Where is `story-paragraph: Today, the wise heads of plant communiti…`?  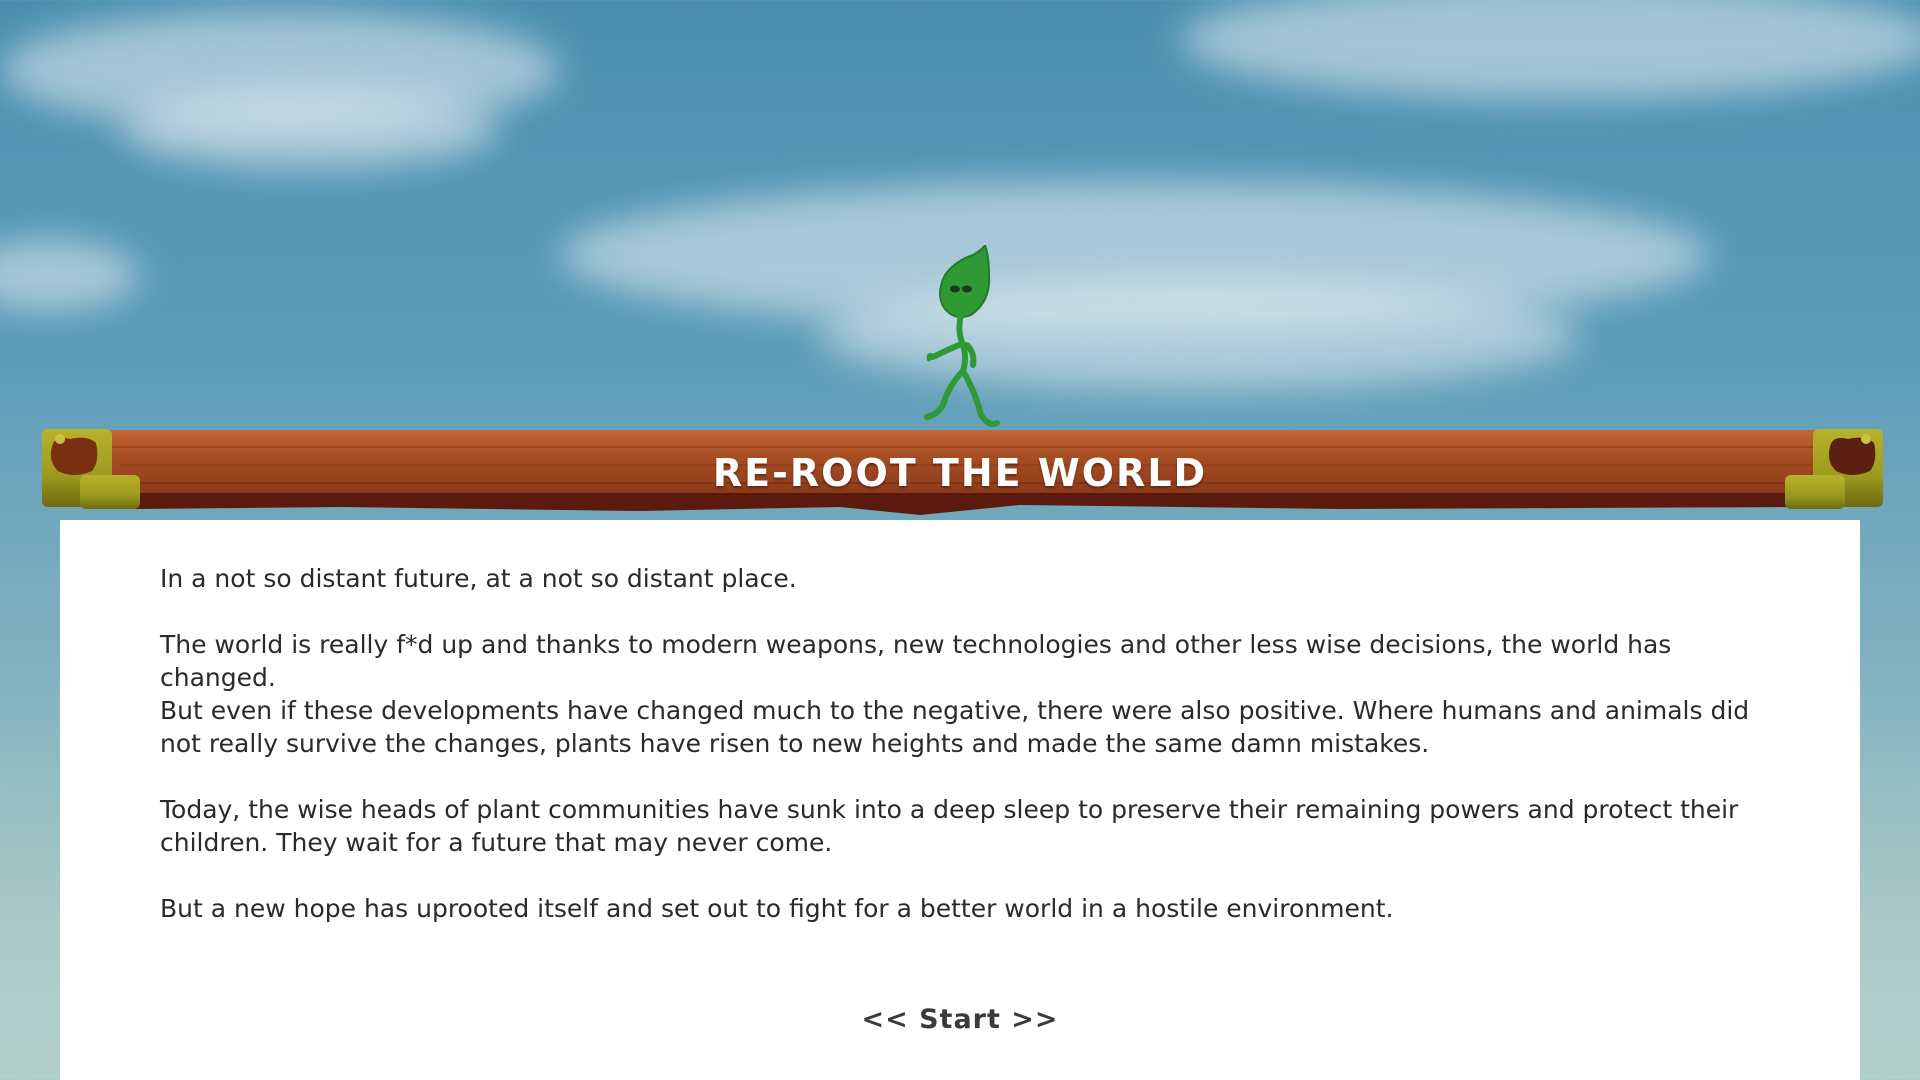
story-paragraph: Today, the wise heads of plant communiti… is located at coordinates (949, 826).